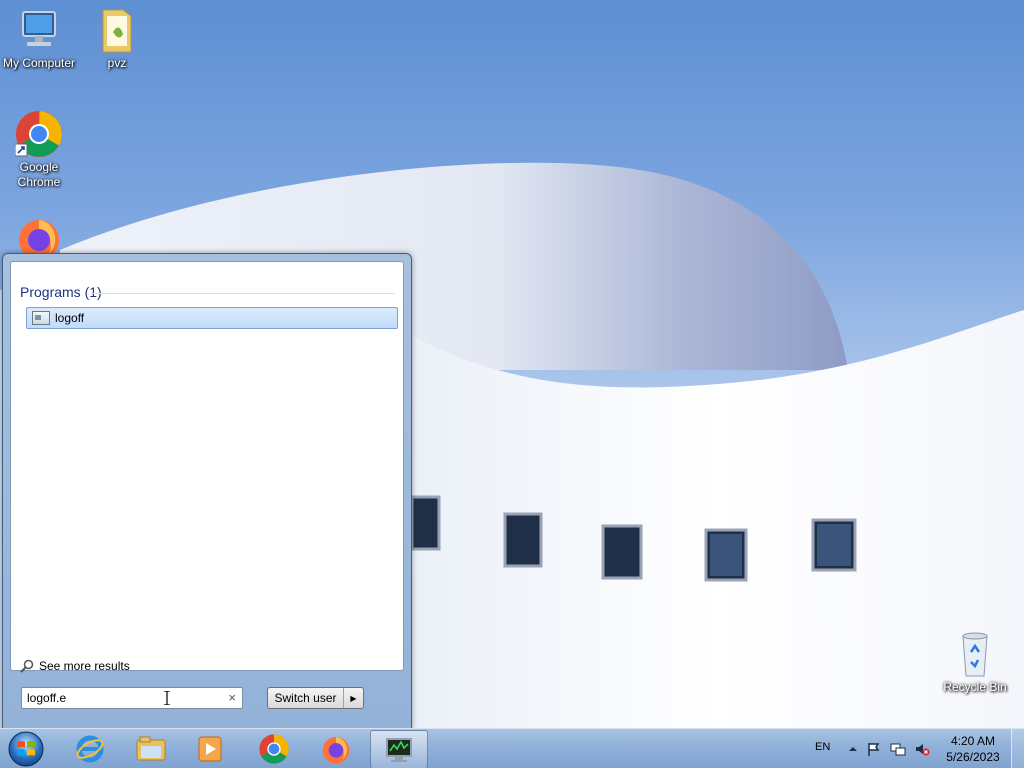 The image size is (1024, 768). Describe the element at coordinates (874, 749) in the screenshot. I see `action-center-flag-icon` at that location.